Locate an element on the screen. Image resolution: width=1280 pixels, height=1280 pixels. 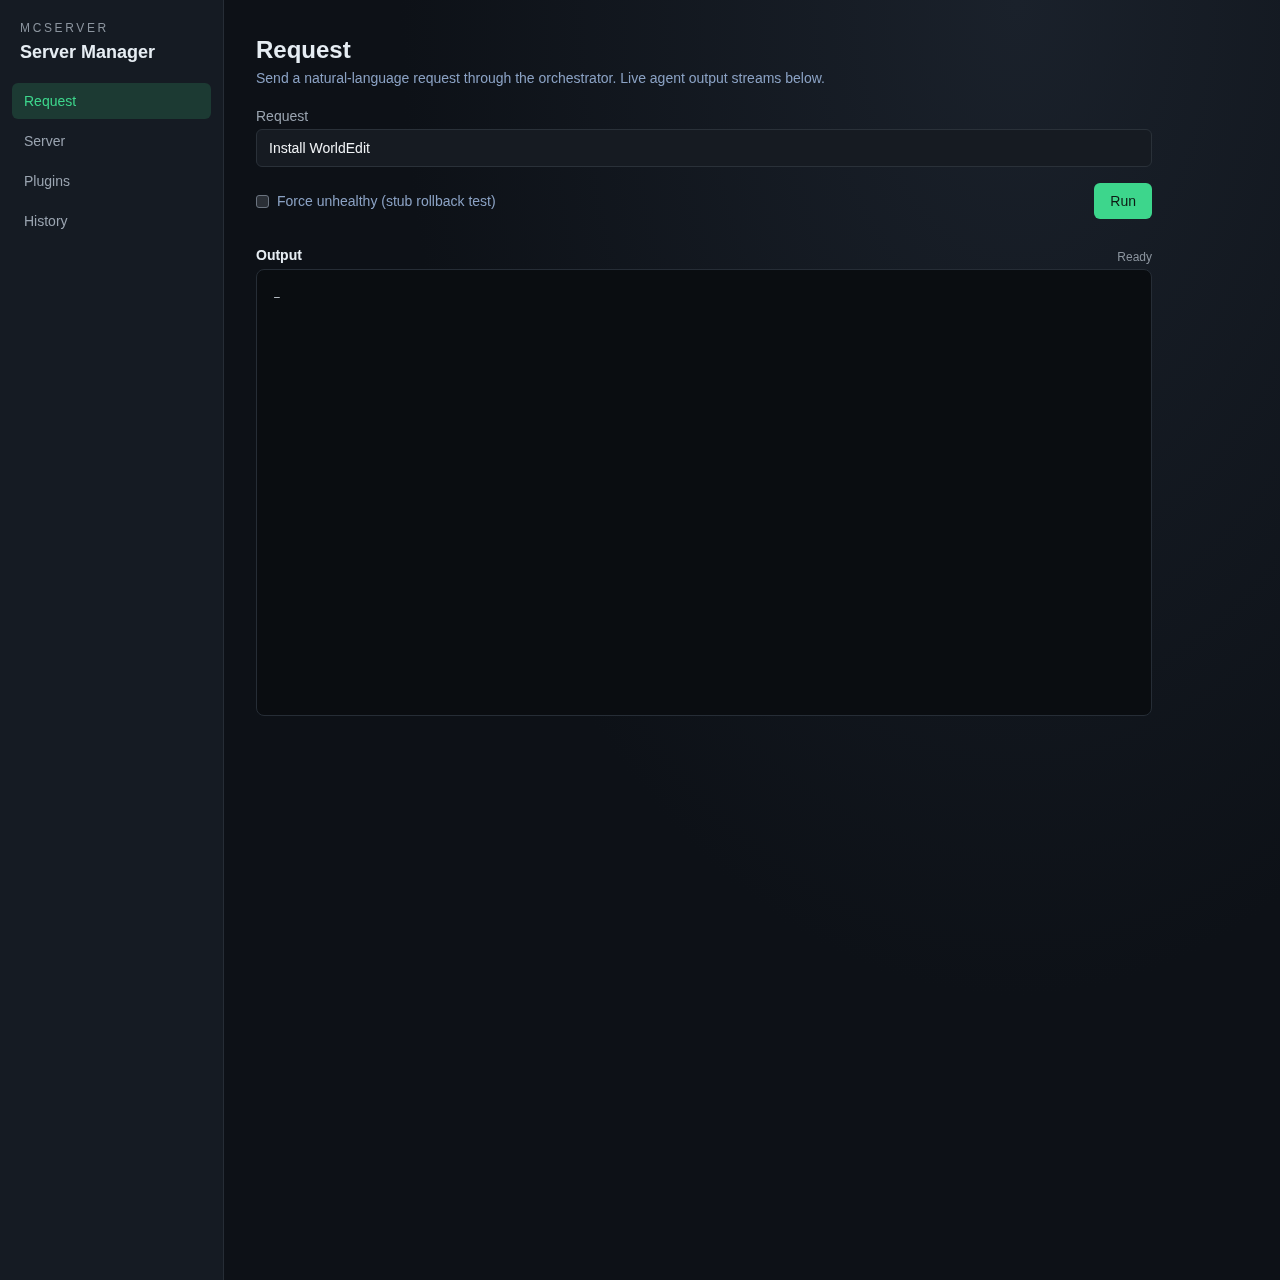
brand-title: Server Manager is located at coordinates (88, 52).